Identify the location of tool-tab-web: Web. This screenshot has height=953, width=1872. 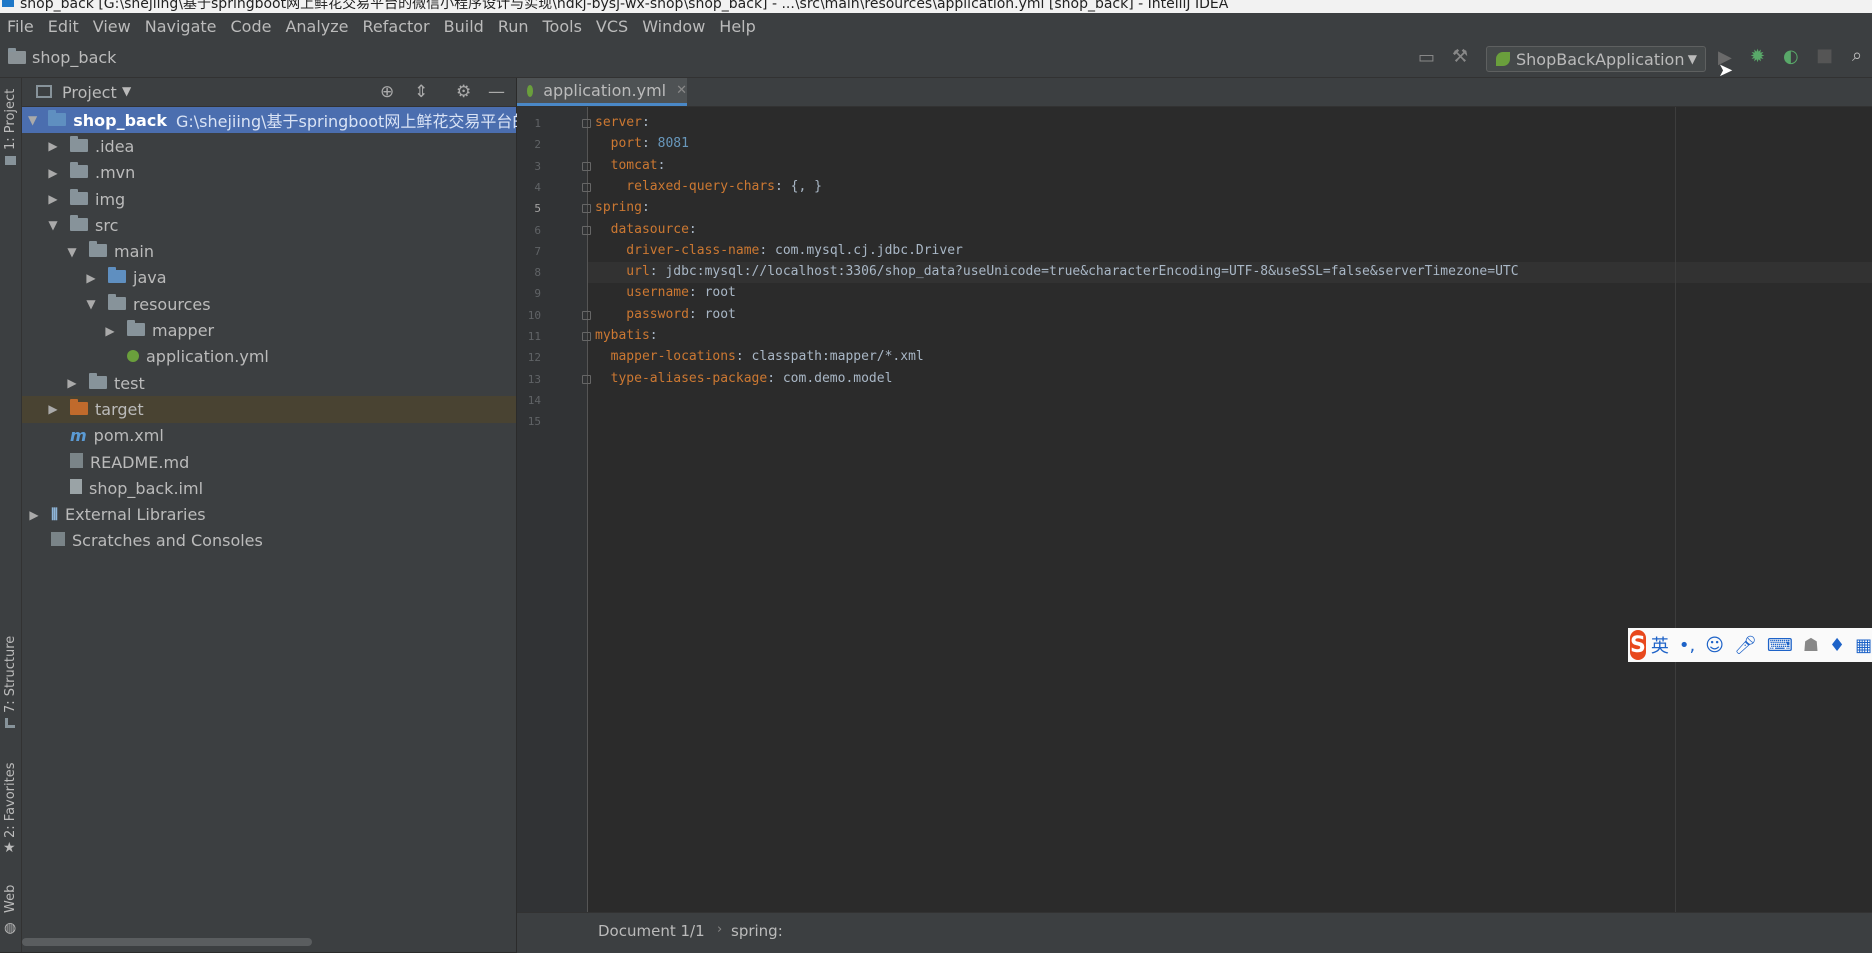
(10, 899).